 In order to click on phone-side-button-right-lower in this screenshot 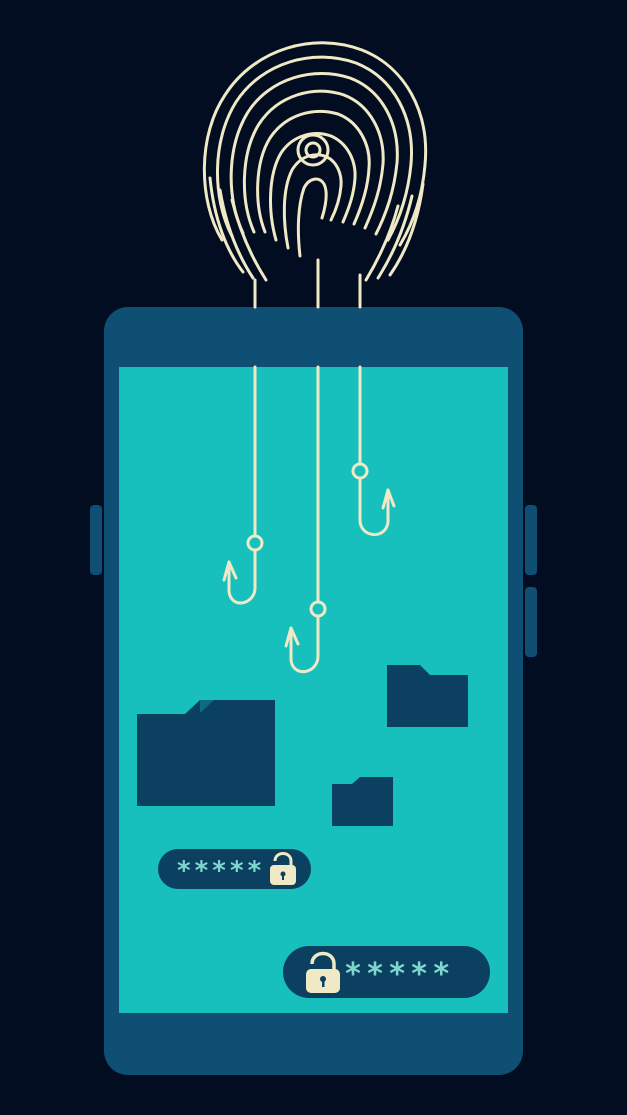, I will do `click(531, 622)`.